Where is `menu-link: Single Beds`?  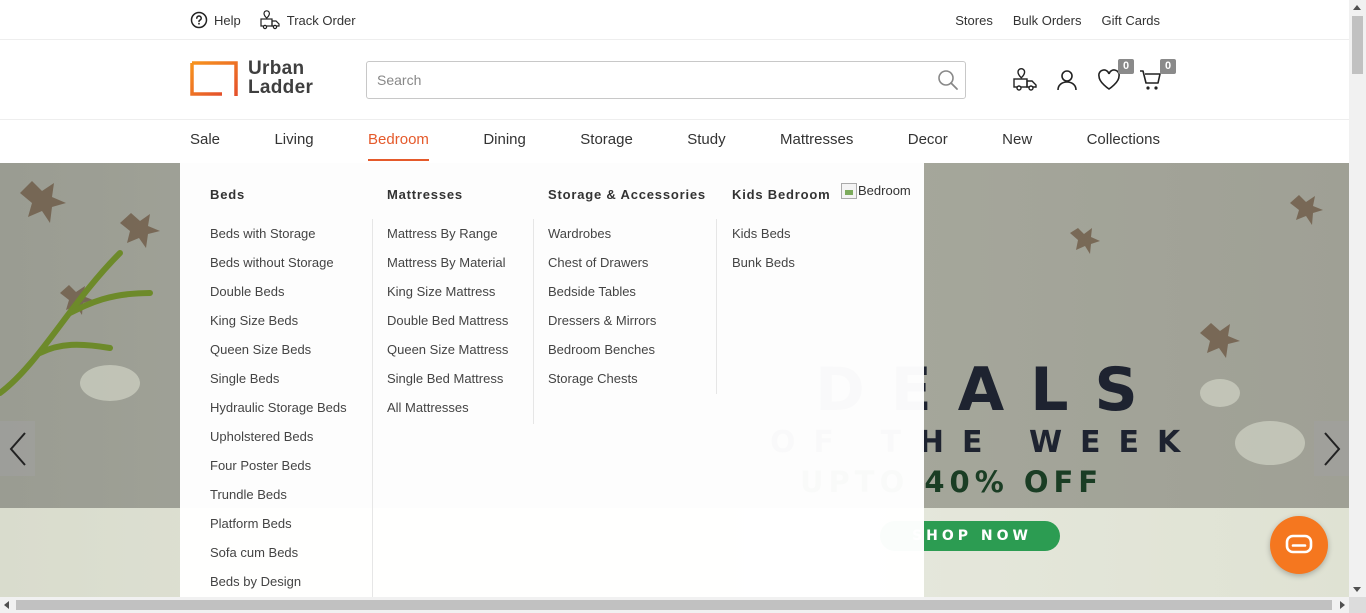
menu-link: Single Beds is located at coordinates (278, 384).